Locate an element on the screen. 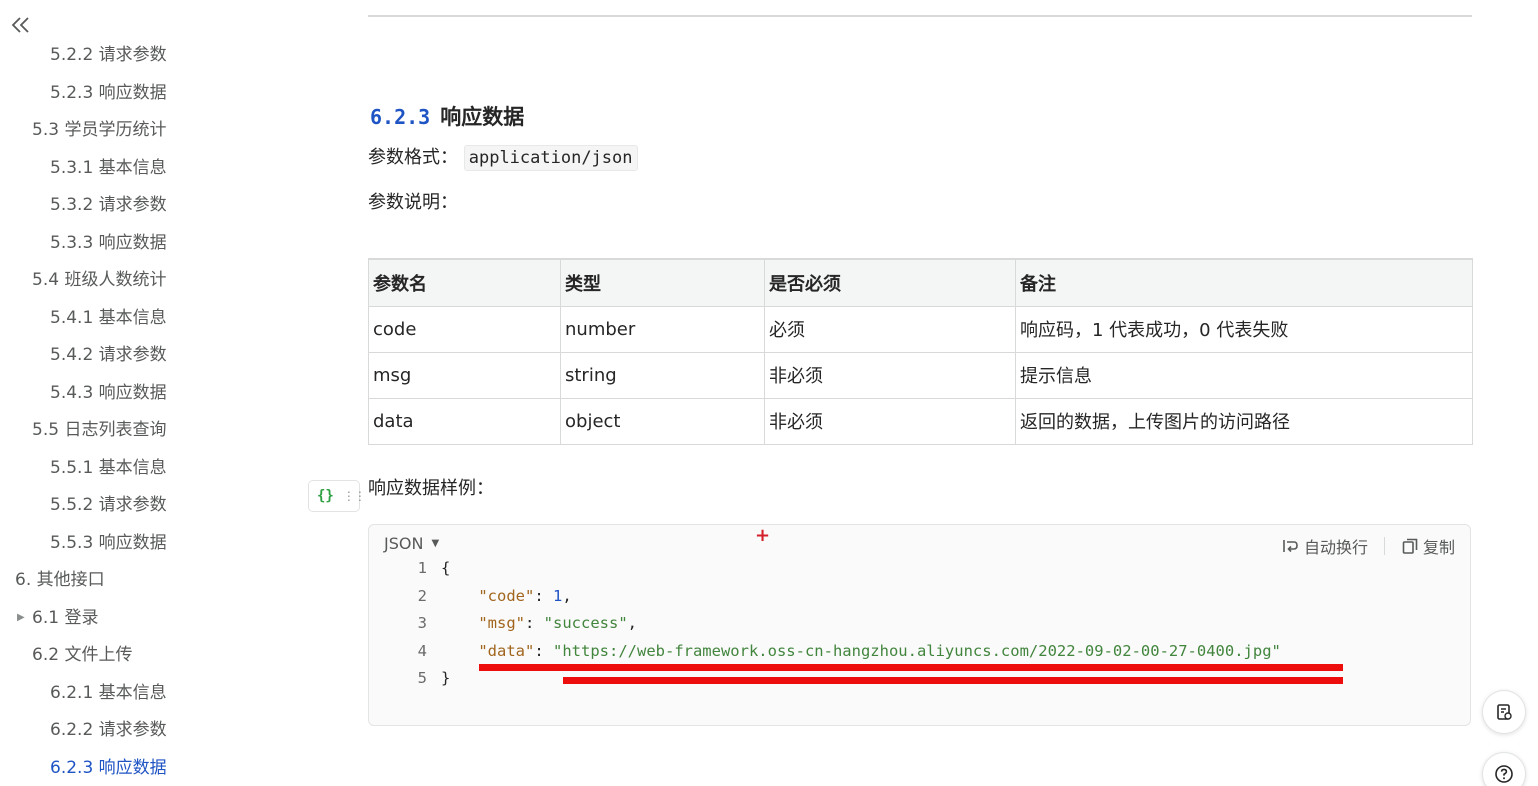  line-number: 5 is located at coordinates (422, 678).